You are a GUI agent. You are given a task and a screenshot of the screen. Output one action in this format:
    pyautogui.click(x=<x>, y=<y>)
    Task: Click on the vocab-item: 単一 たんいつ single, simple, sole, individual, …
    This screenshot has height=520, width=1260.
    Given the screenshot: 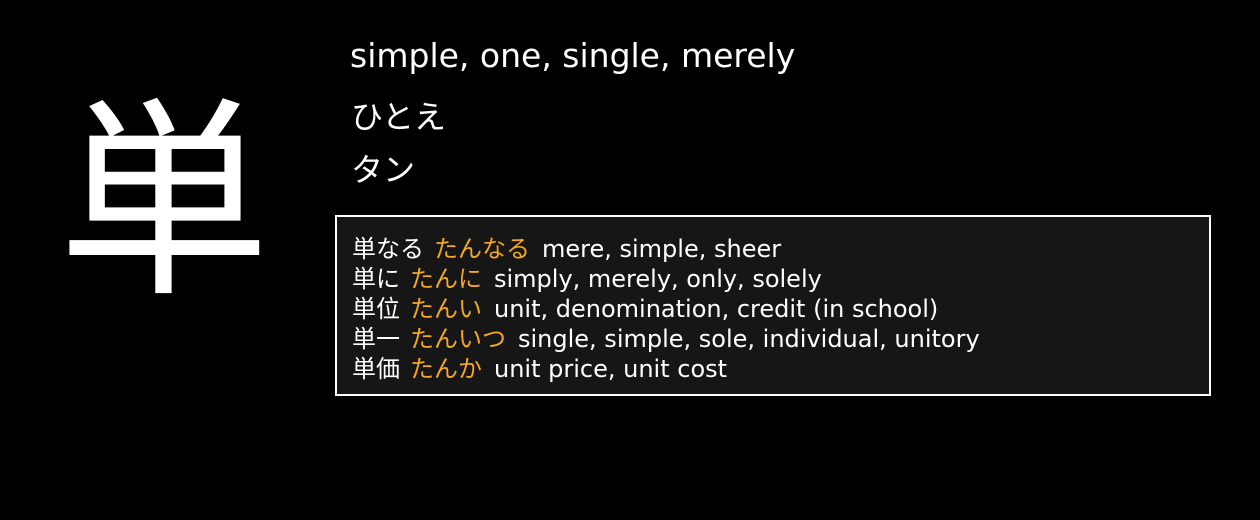 What is the action you would take?
    pyautogui.click(x=780, y=339)
    